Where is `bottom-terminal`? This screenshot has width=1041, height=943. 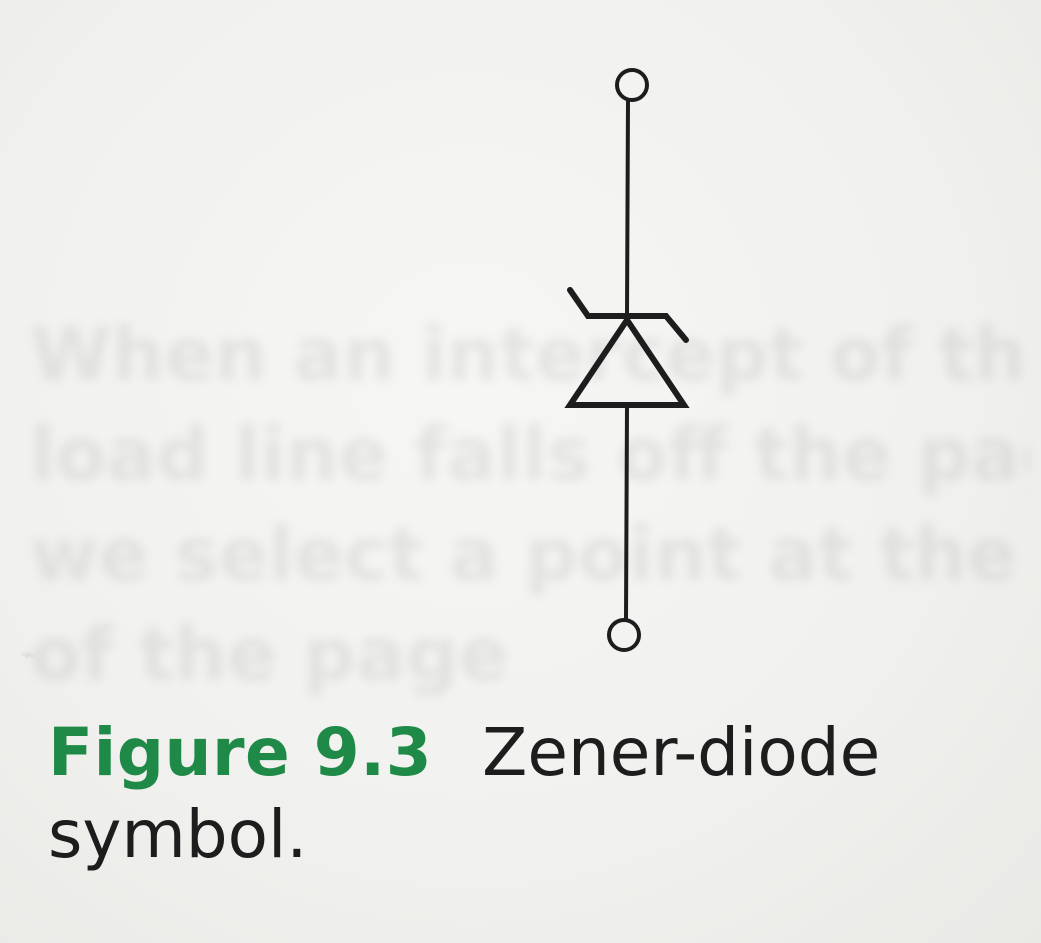 bottom-terminal is located at coordinates (624, 635).